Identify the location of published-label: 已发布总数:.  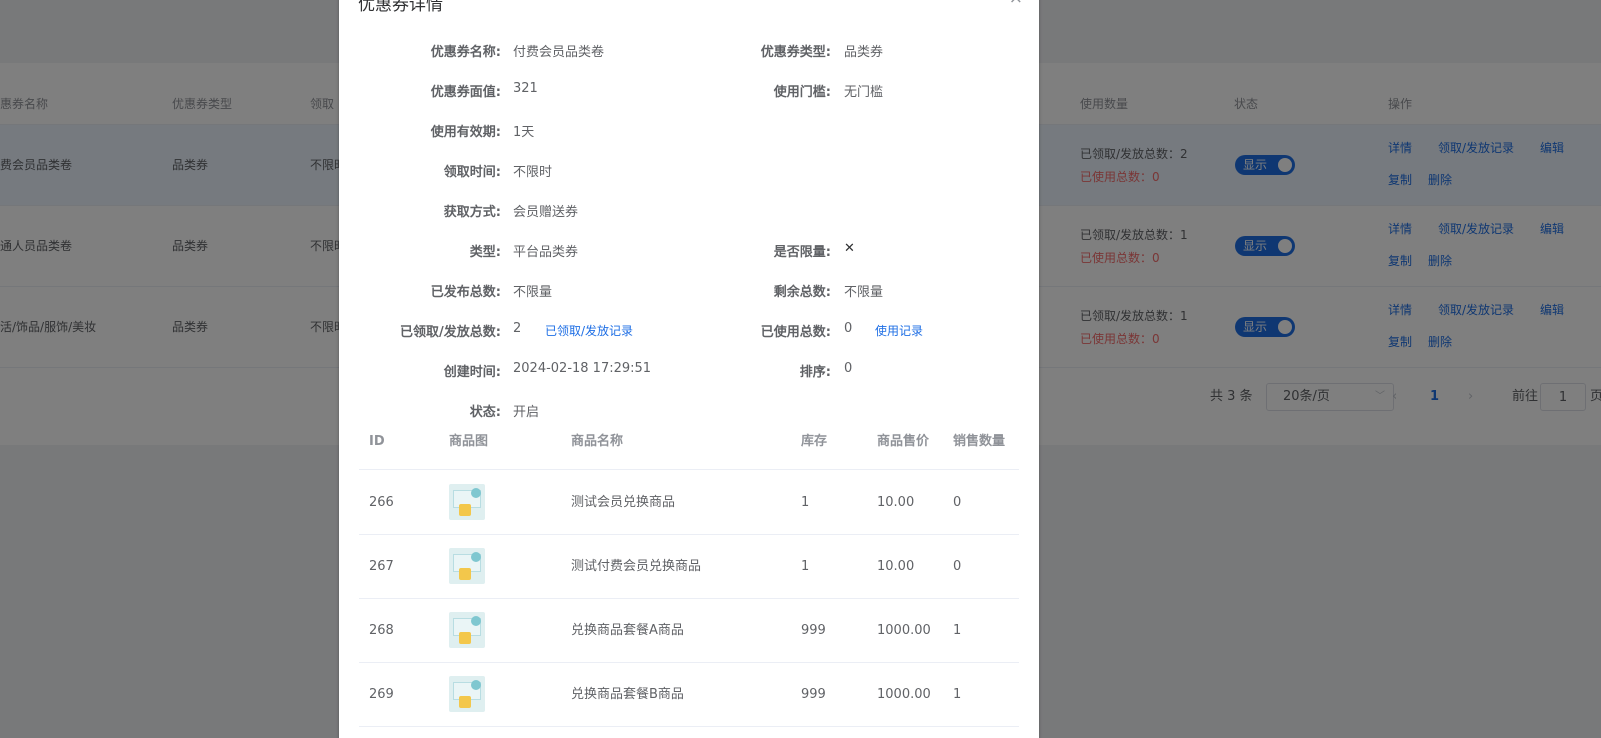
(465, 292).